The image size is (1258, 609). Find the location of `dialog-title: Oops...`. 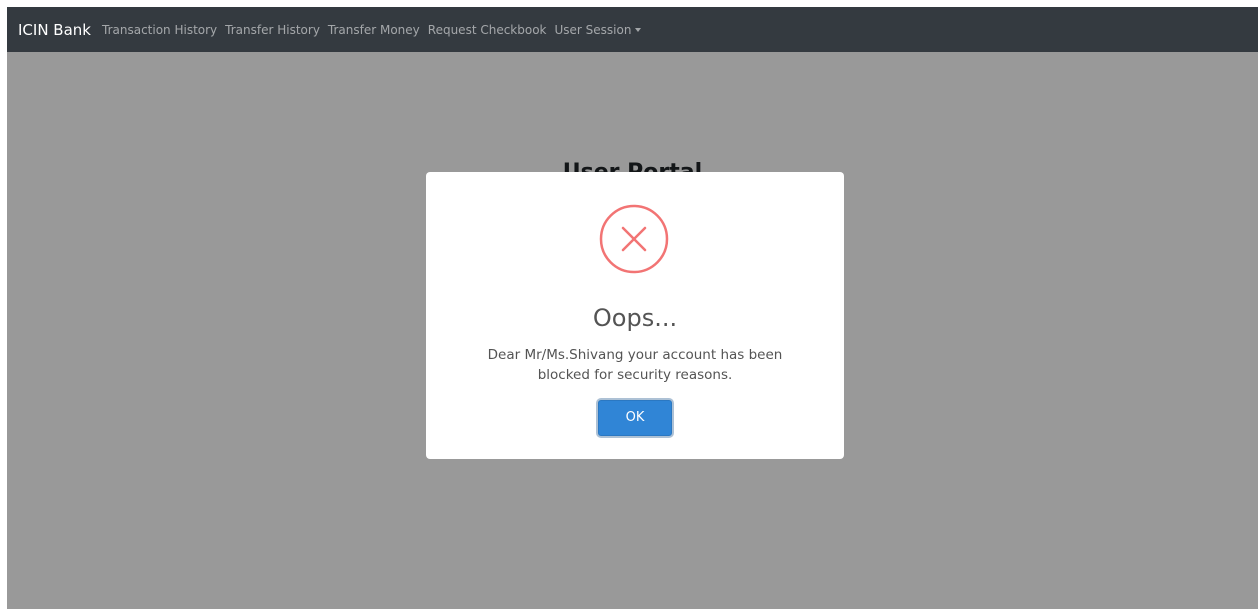

dialog-title: Oops... is located at coordinates (635, 318).